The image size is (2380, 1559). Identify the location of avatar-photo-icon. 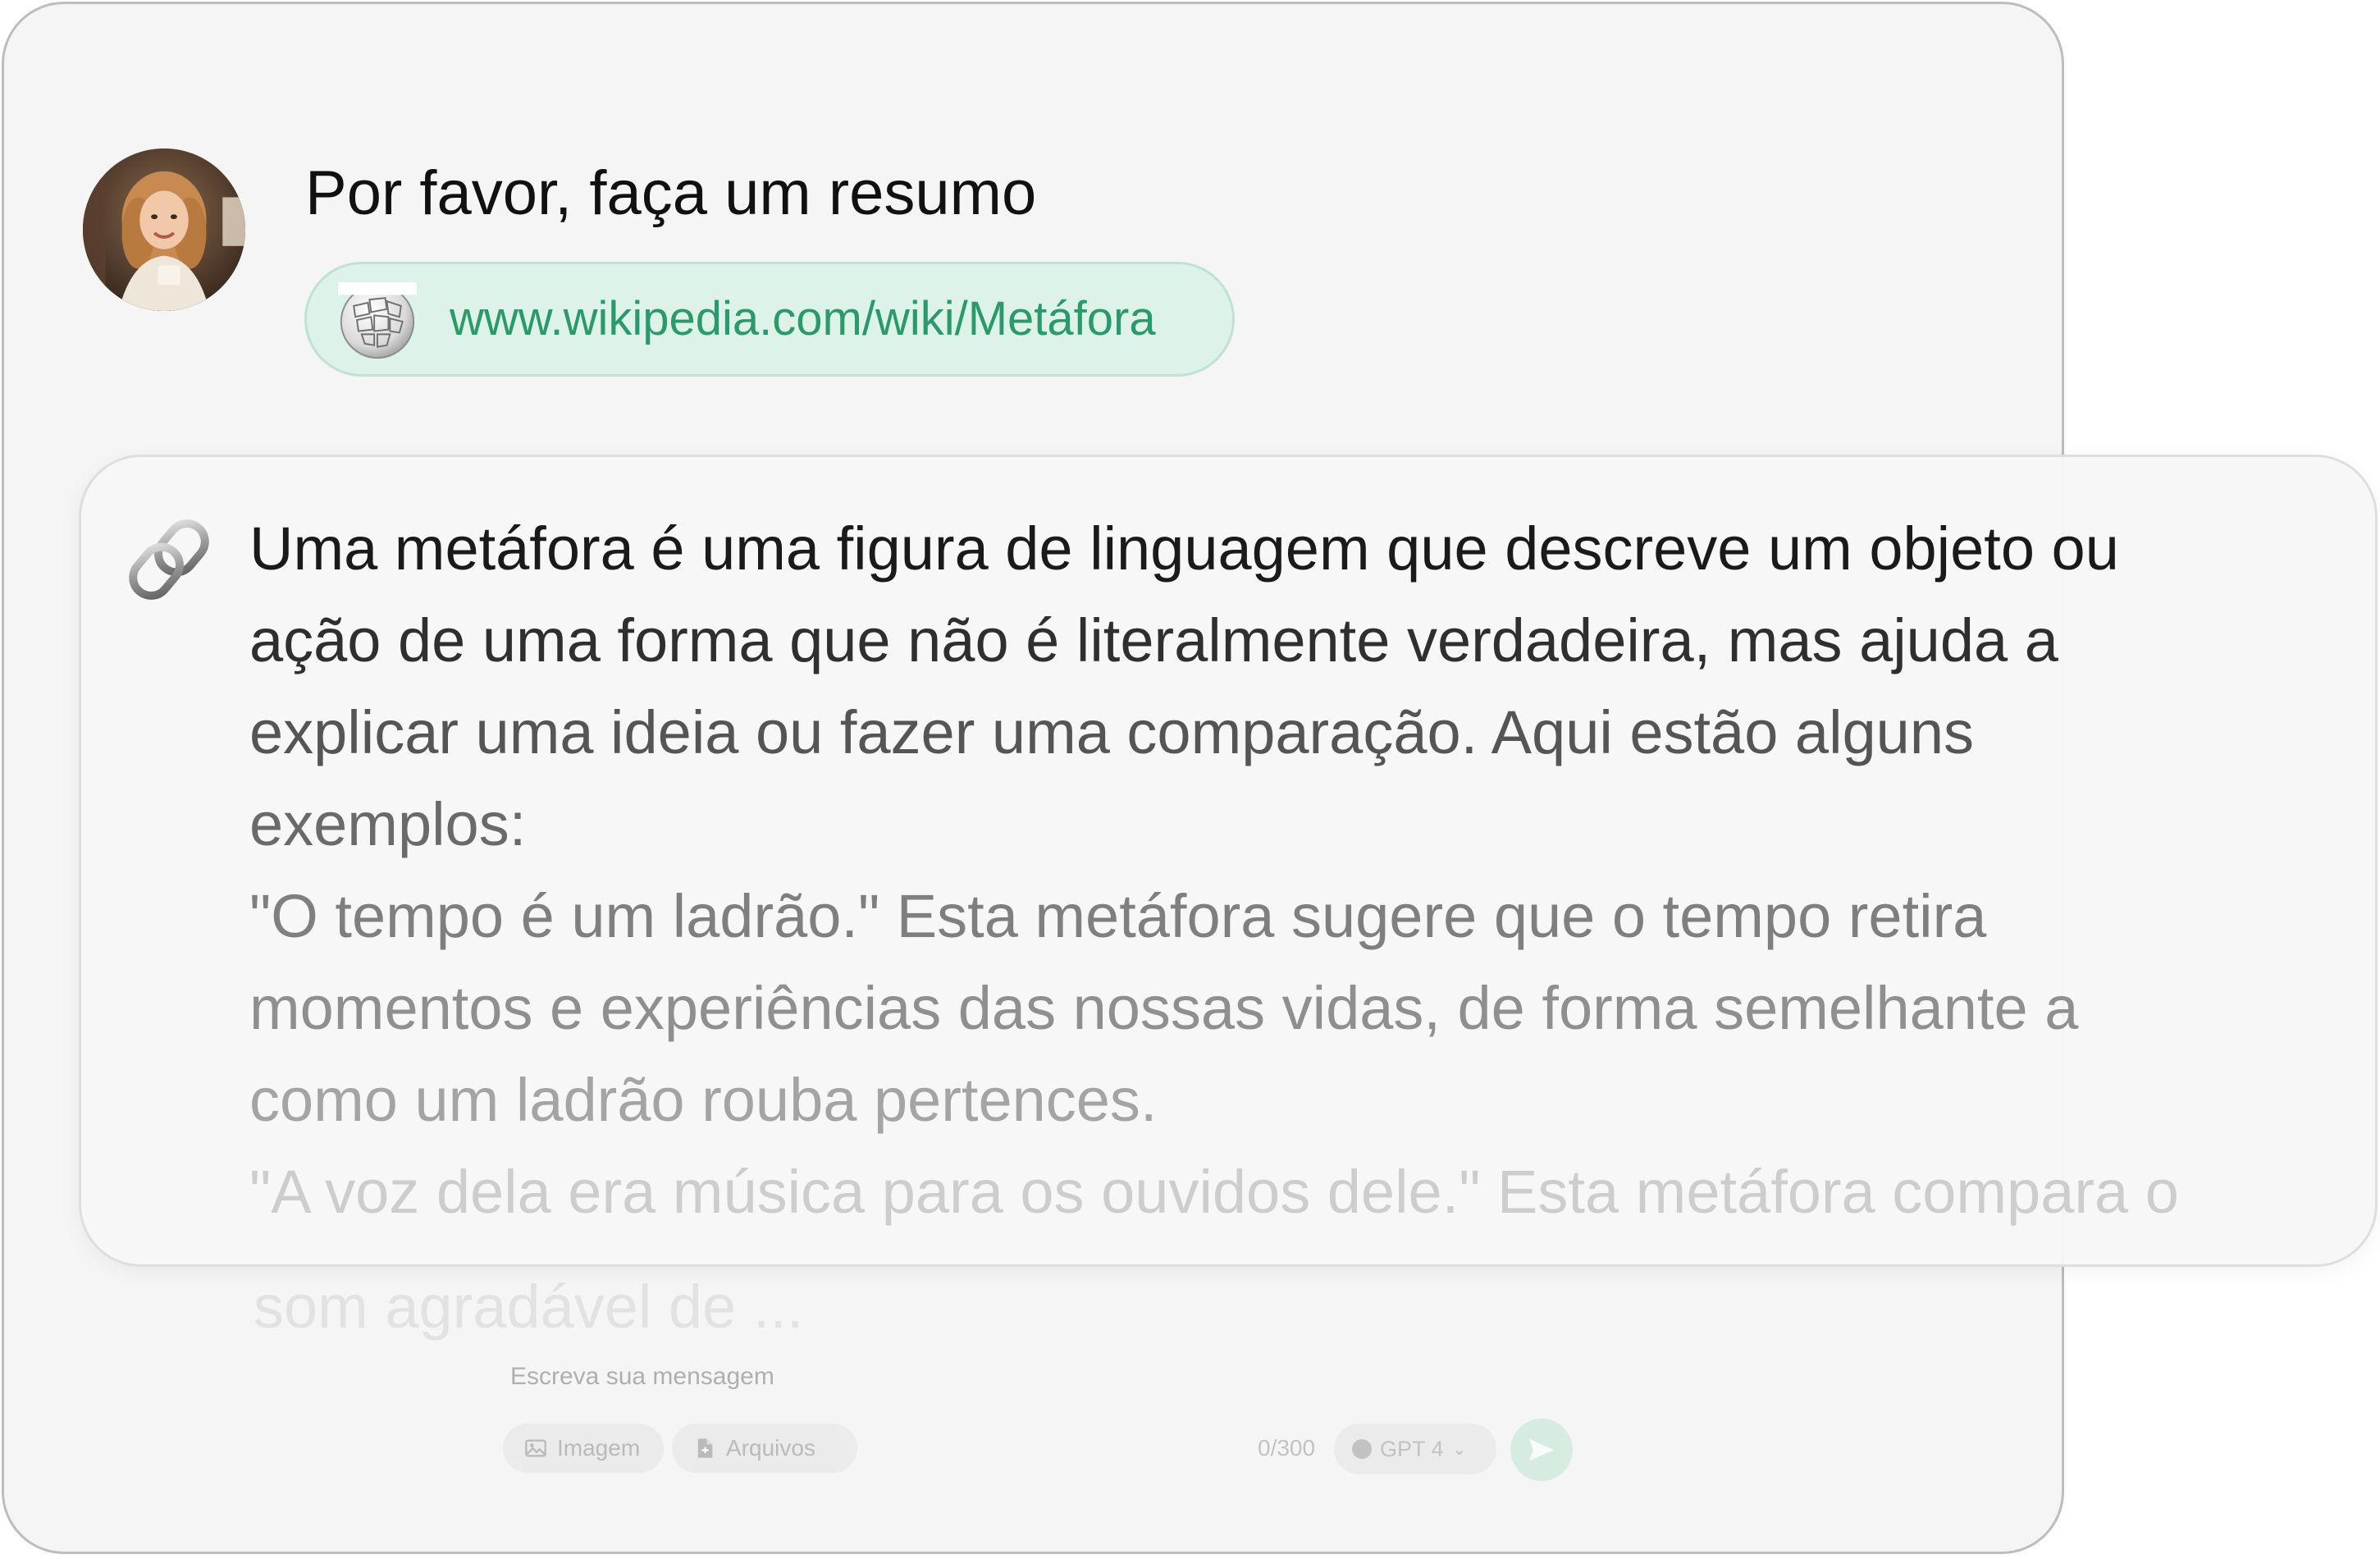
(164, 230).